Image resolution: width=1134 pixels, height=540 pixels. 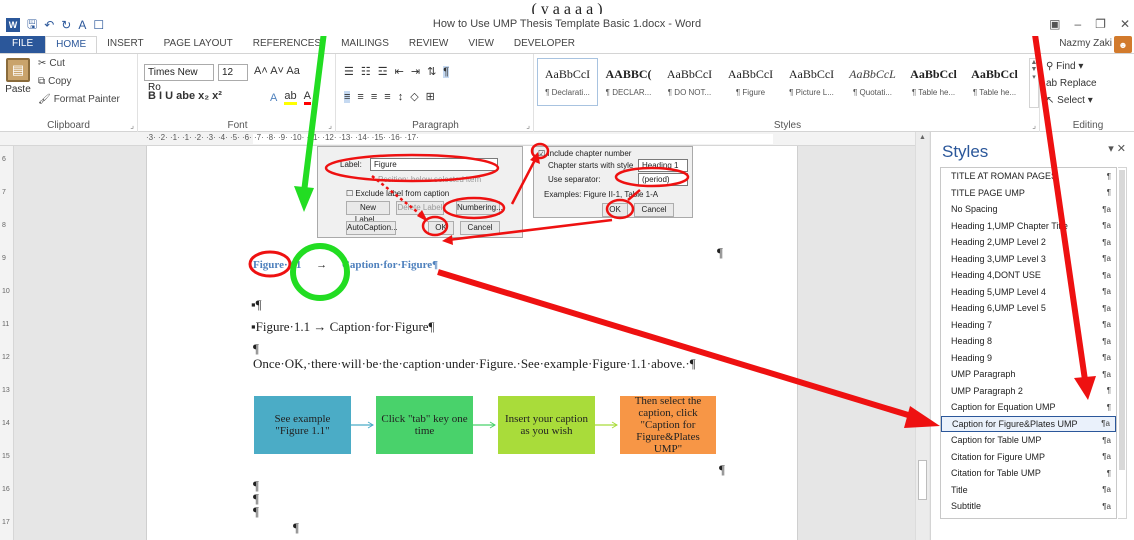 What do you see at coordinates (49, 25) in the screenshot?
I see `undo-icon: ↶` at bounding box center [49, 25].